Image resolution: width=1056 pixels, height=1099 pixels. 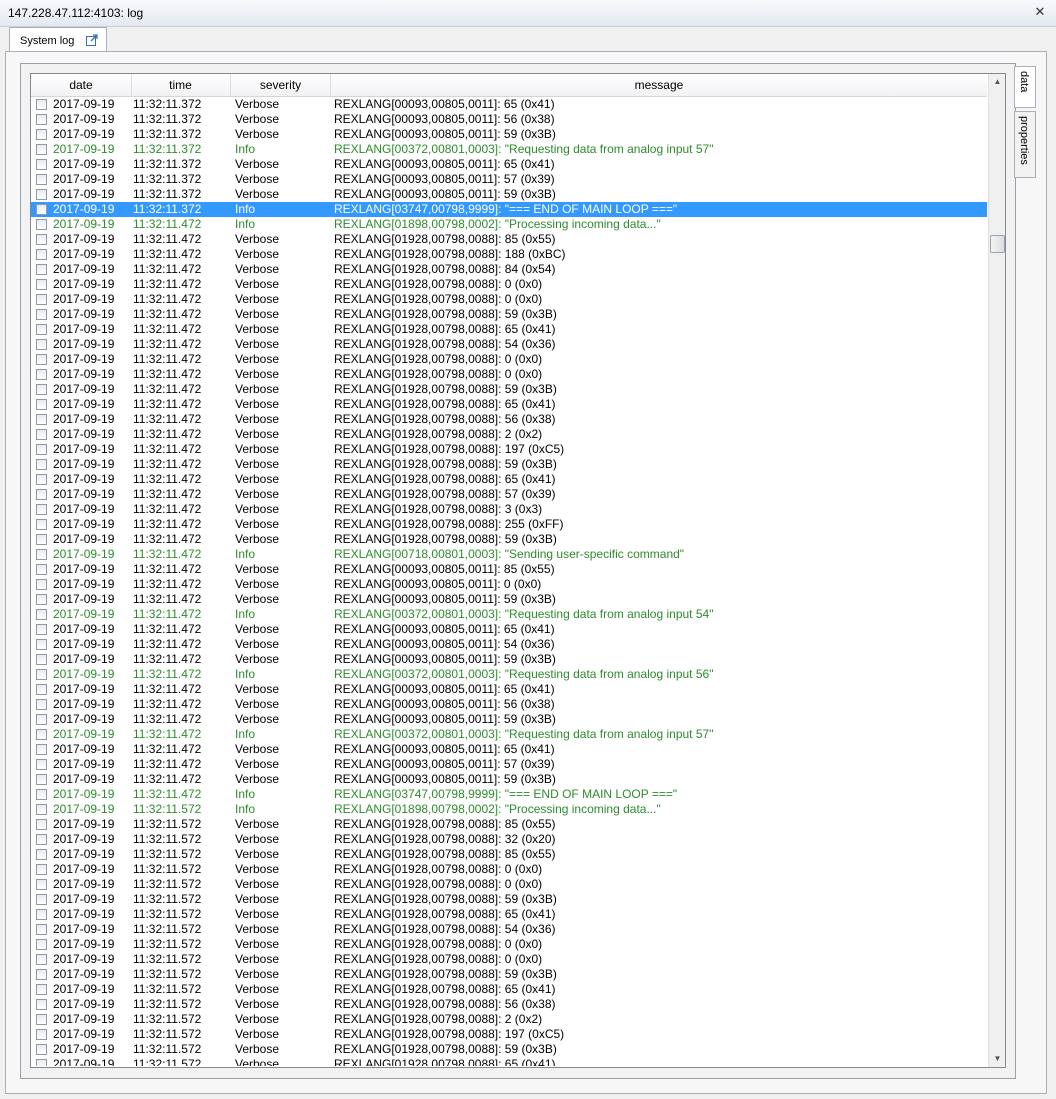 What do you see at coordinates (92, 40) in the screenshot?
I see `popout-icon` at bounding box center [92, 40].